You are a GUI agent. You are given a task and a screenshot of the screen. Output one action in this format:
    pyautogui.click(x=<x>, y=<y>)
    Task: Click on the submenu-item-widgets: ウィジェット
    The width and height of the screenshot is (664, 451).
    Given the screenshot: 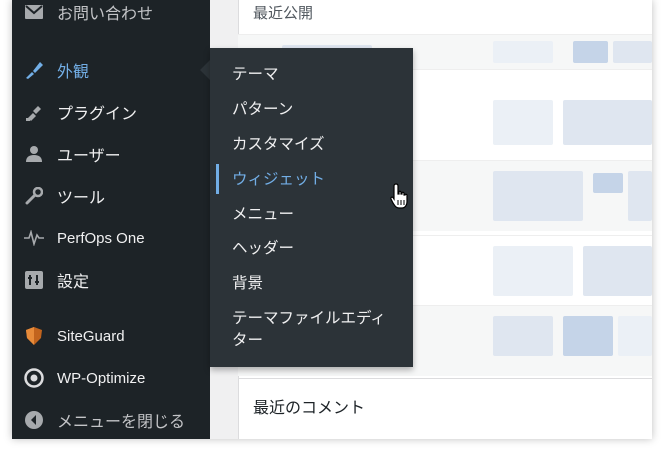 What is the action you would take?
    pyautogui.click(x=311, y=179)
    